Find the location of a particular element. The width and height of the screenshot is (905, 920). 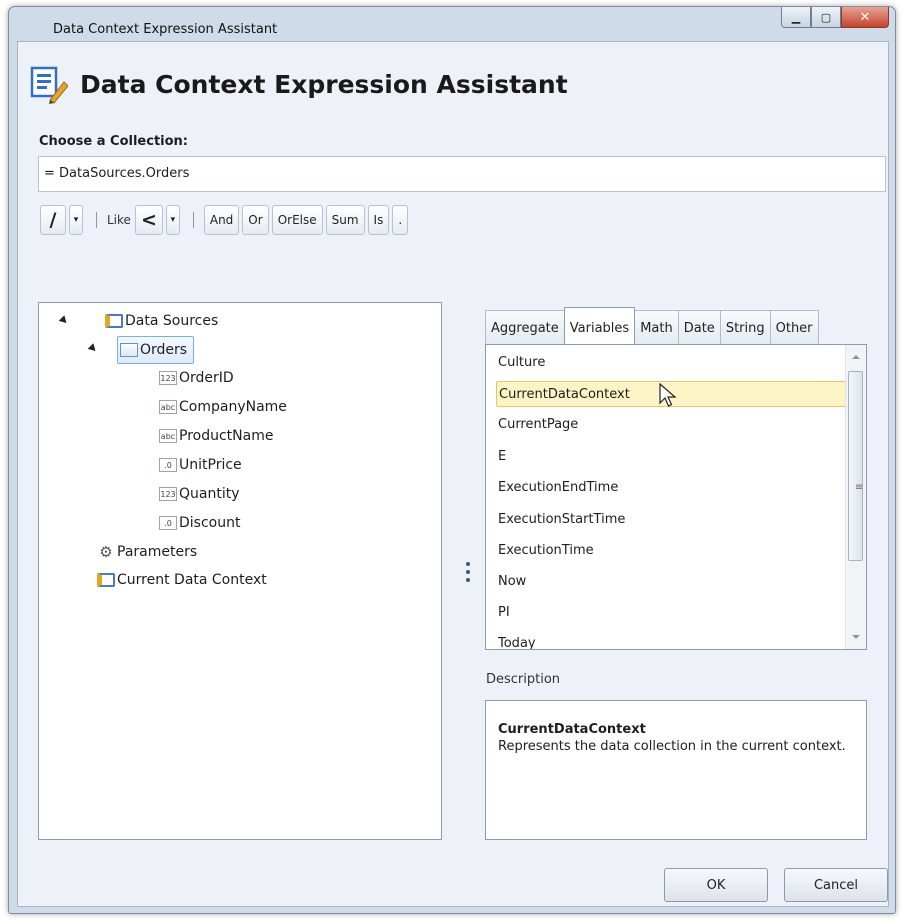

list-scrollbar: ≡ is located at coordinates (855, 497).